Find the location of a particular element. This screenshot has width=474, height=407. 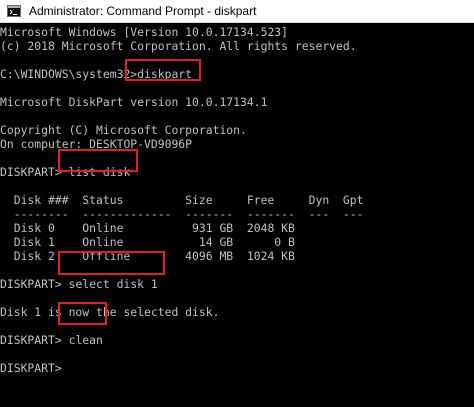

window-title: Administrator: Command Prompt - diskpart is located at coordinates (143, 11).